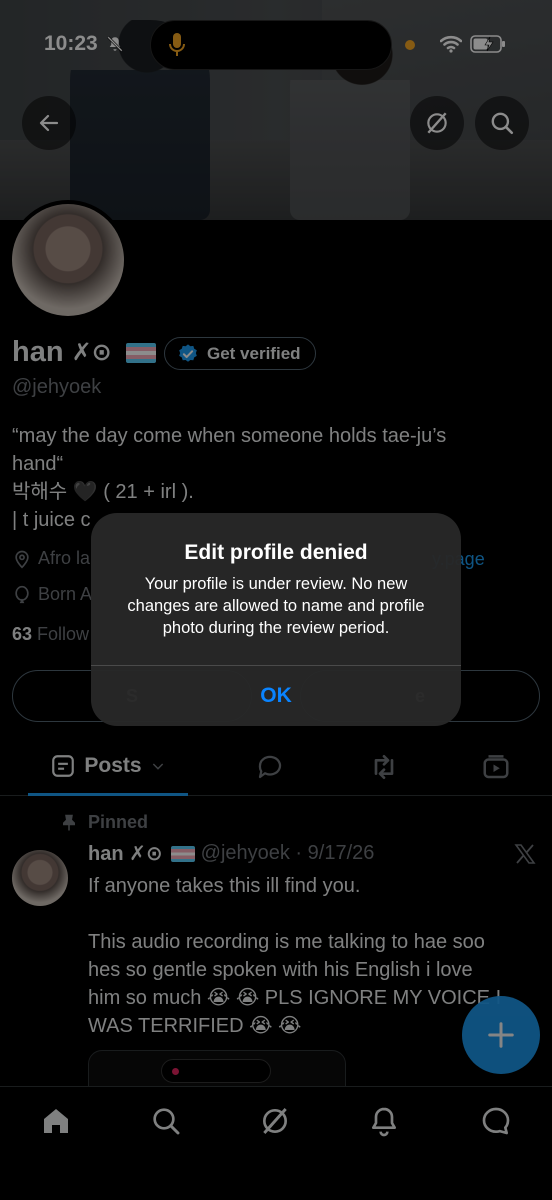 This screenshot has height=1200, width=552. Describe the element at coordinates (276, 552) in the screenshot. I see `alert-title: Edit profile denied` at that location.